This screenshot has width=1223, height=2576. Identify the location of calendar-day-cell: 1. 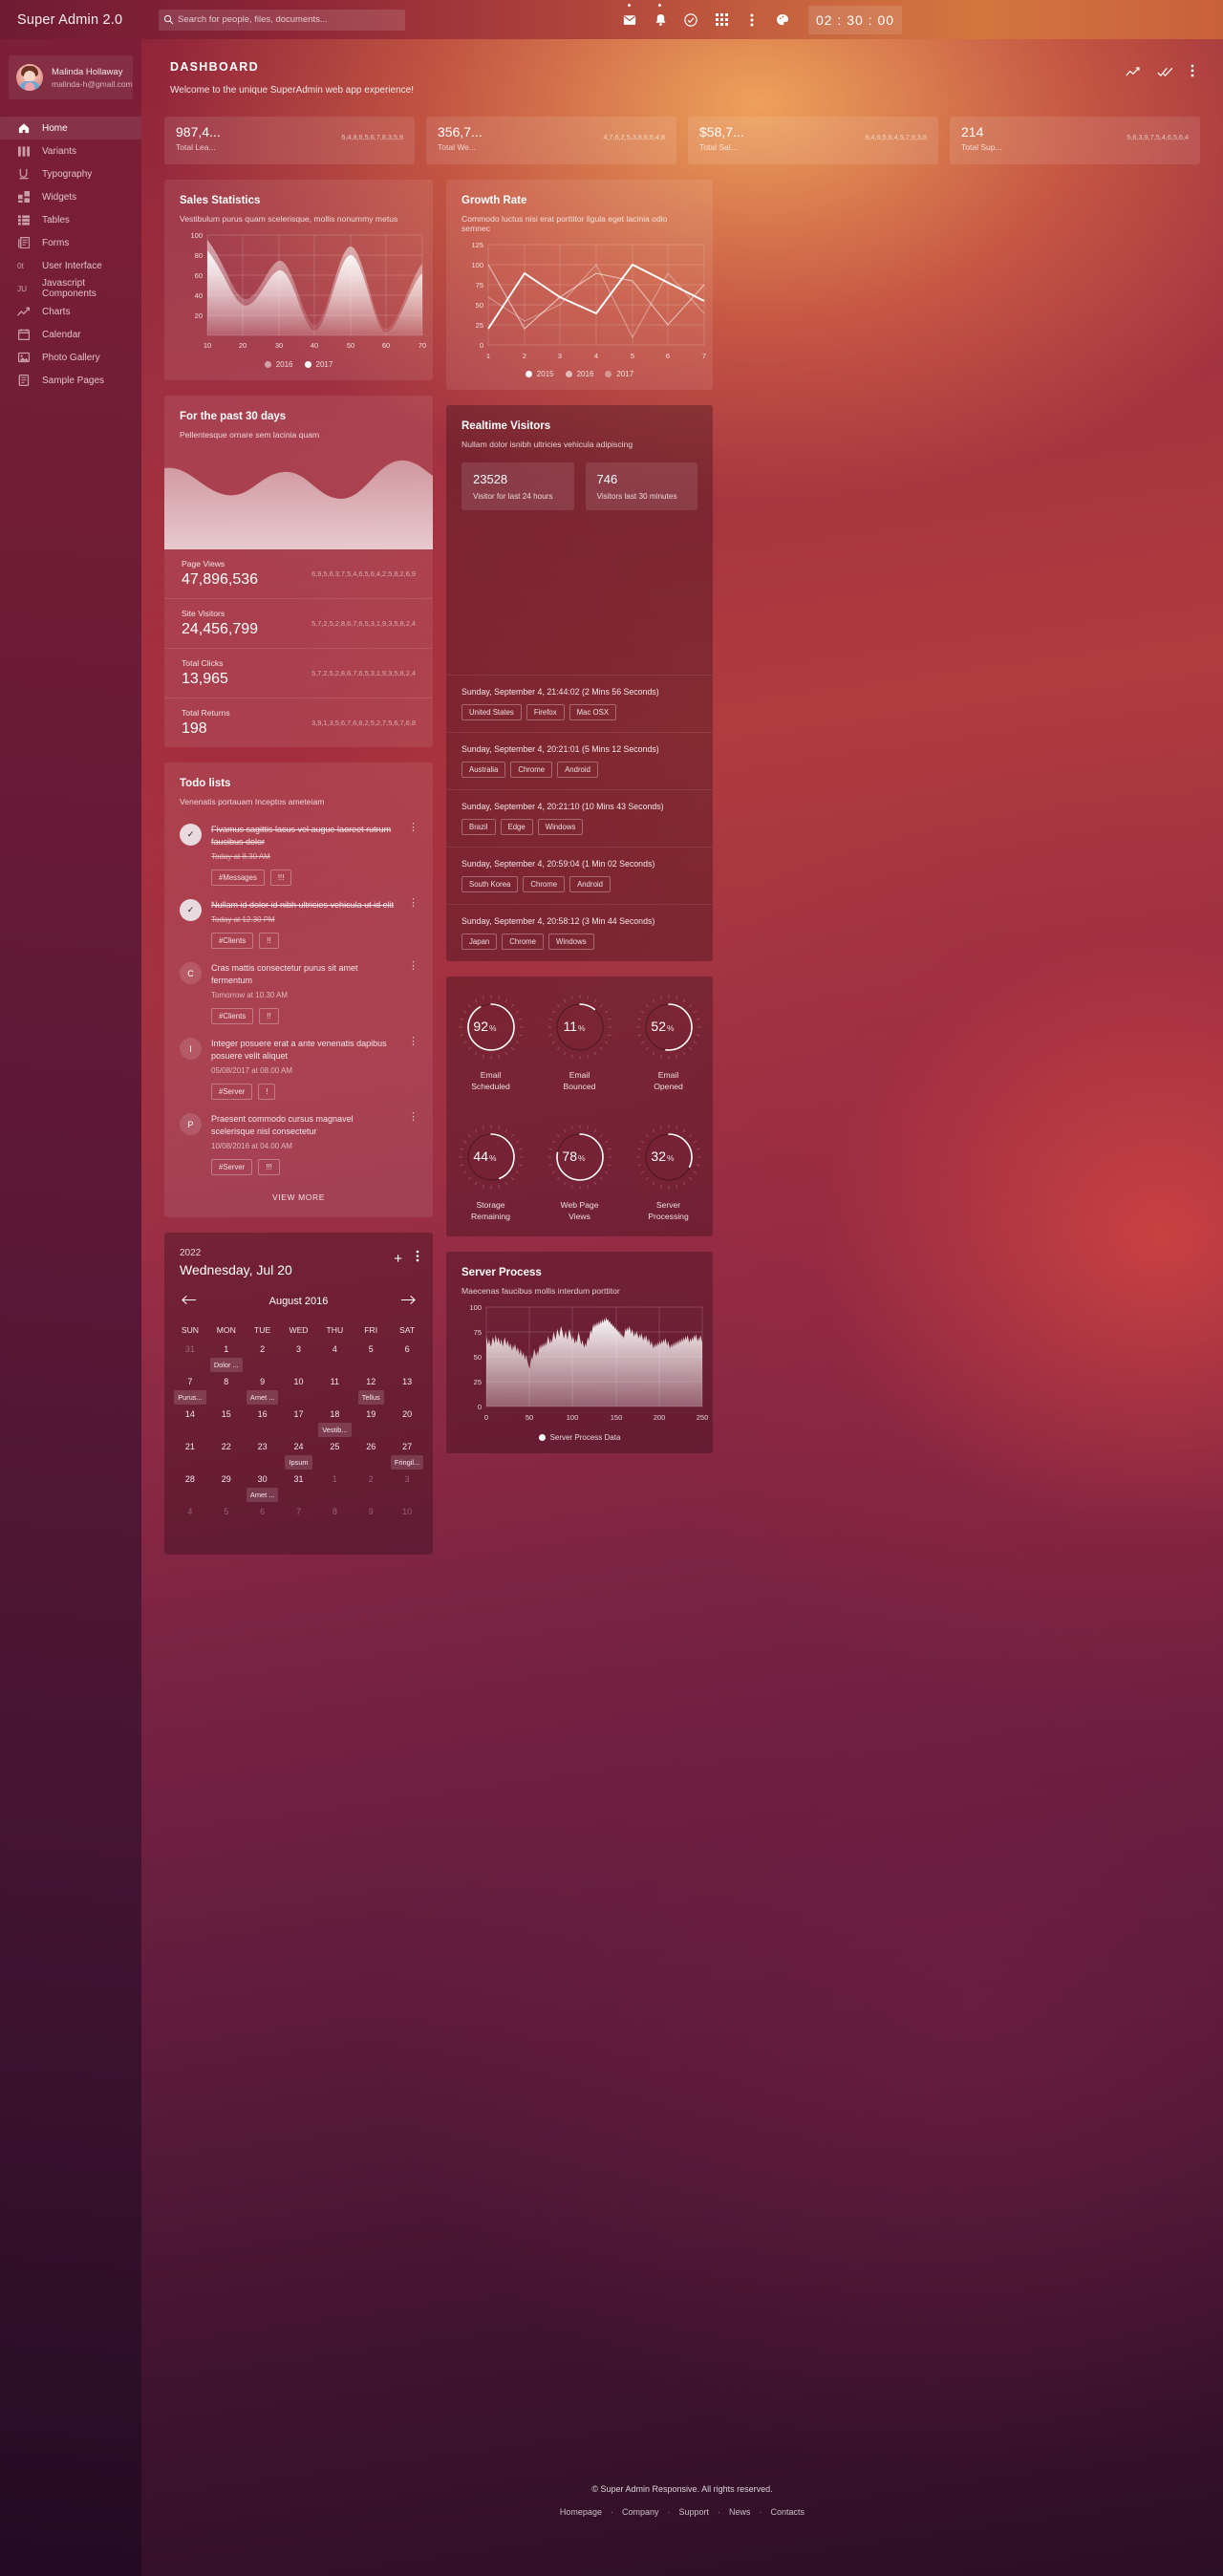
(334, 1490).